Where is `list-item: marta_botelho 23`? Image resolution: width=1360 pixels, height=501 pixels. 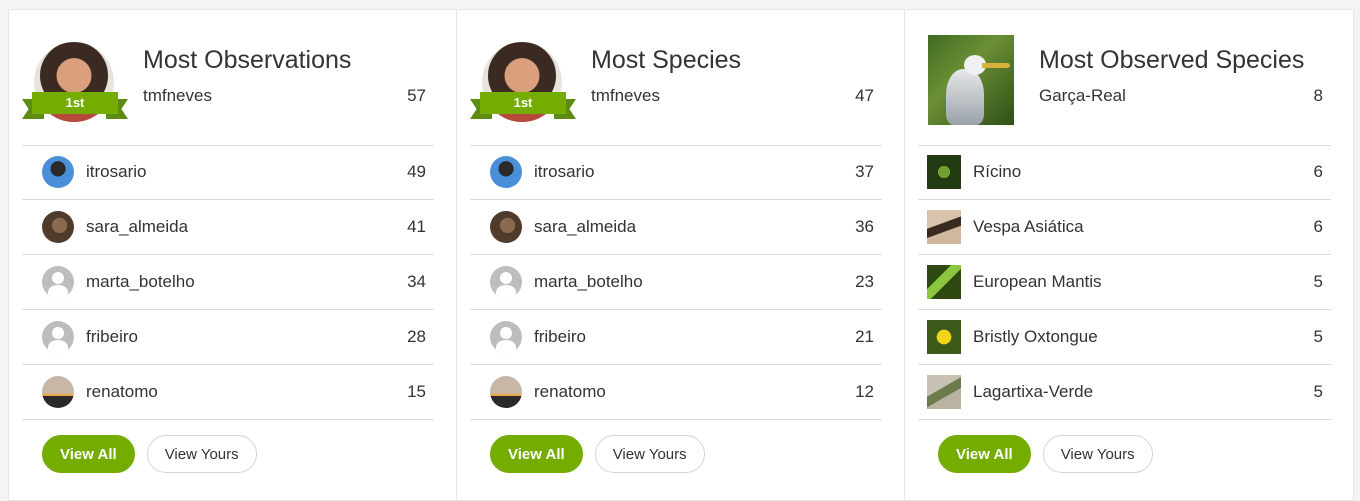 list-item: marta_botelho 23 is located at coordinates (676, 282).